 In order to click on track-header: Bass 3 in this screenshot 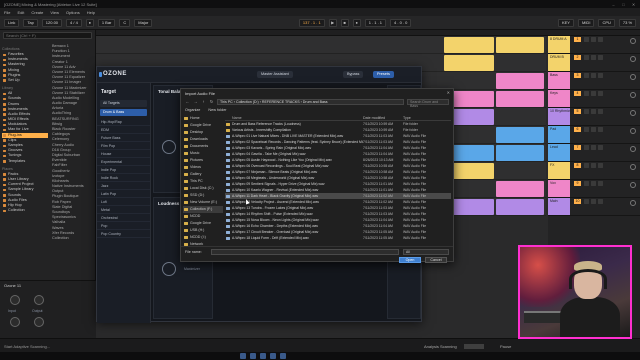, I will do `click(594, 81)`.